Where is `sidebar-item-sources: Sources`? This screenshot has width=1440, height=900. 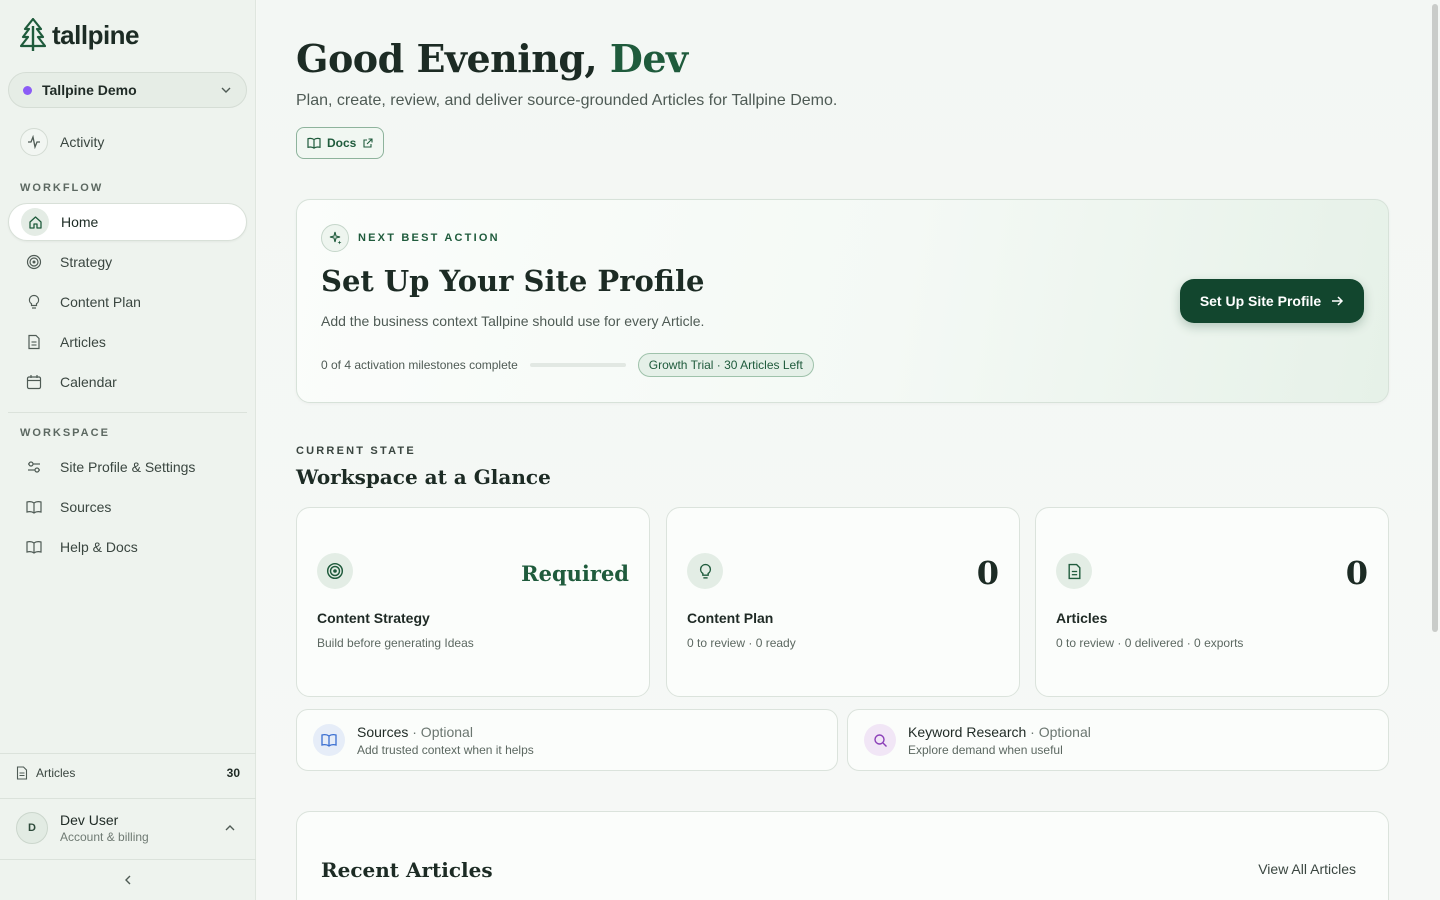
sidebar-item-sources: Sources is located at coordinates (127, 507).